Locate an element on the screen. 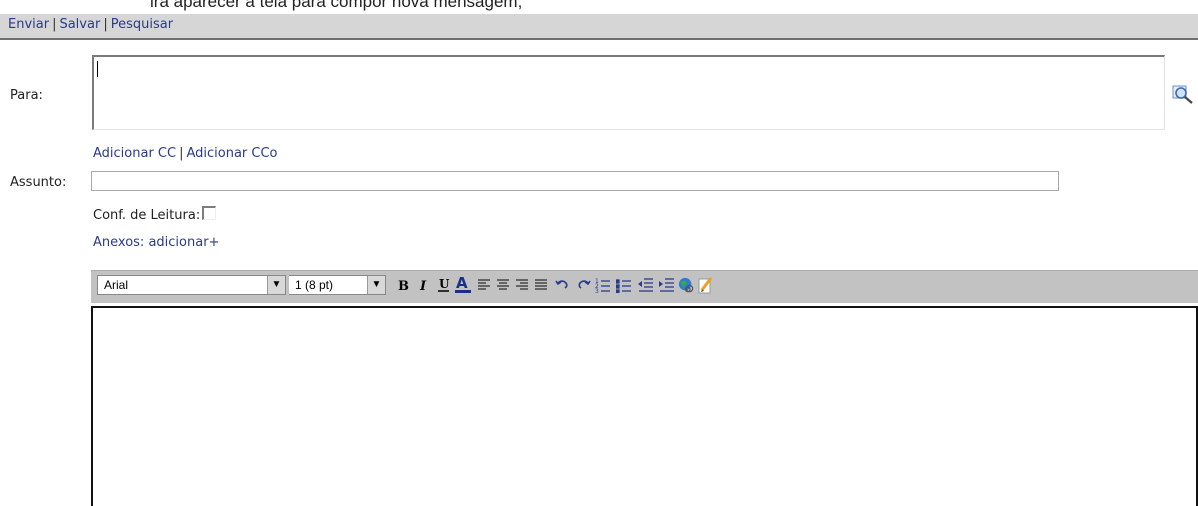 Image resolution: width=1198 pixels, height=506 pixels. cc-links: Adicionar CC | Adicionar CCo is located at coordinates (185, 153).